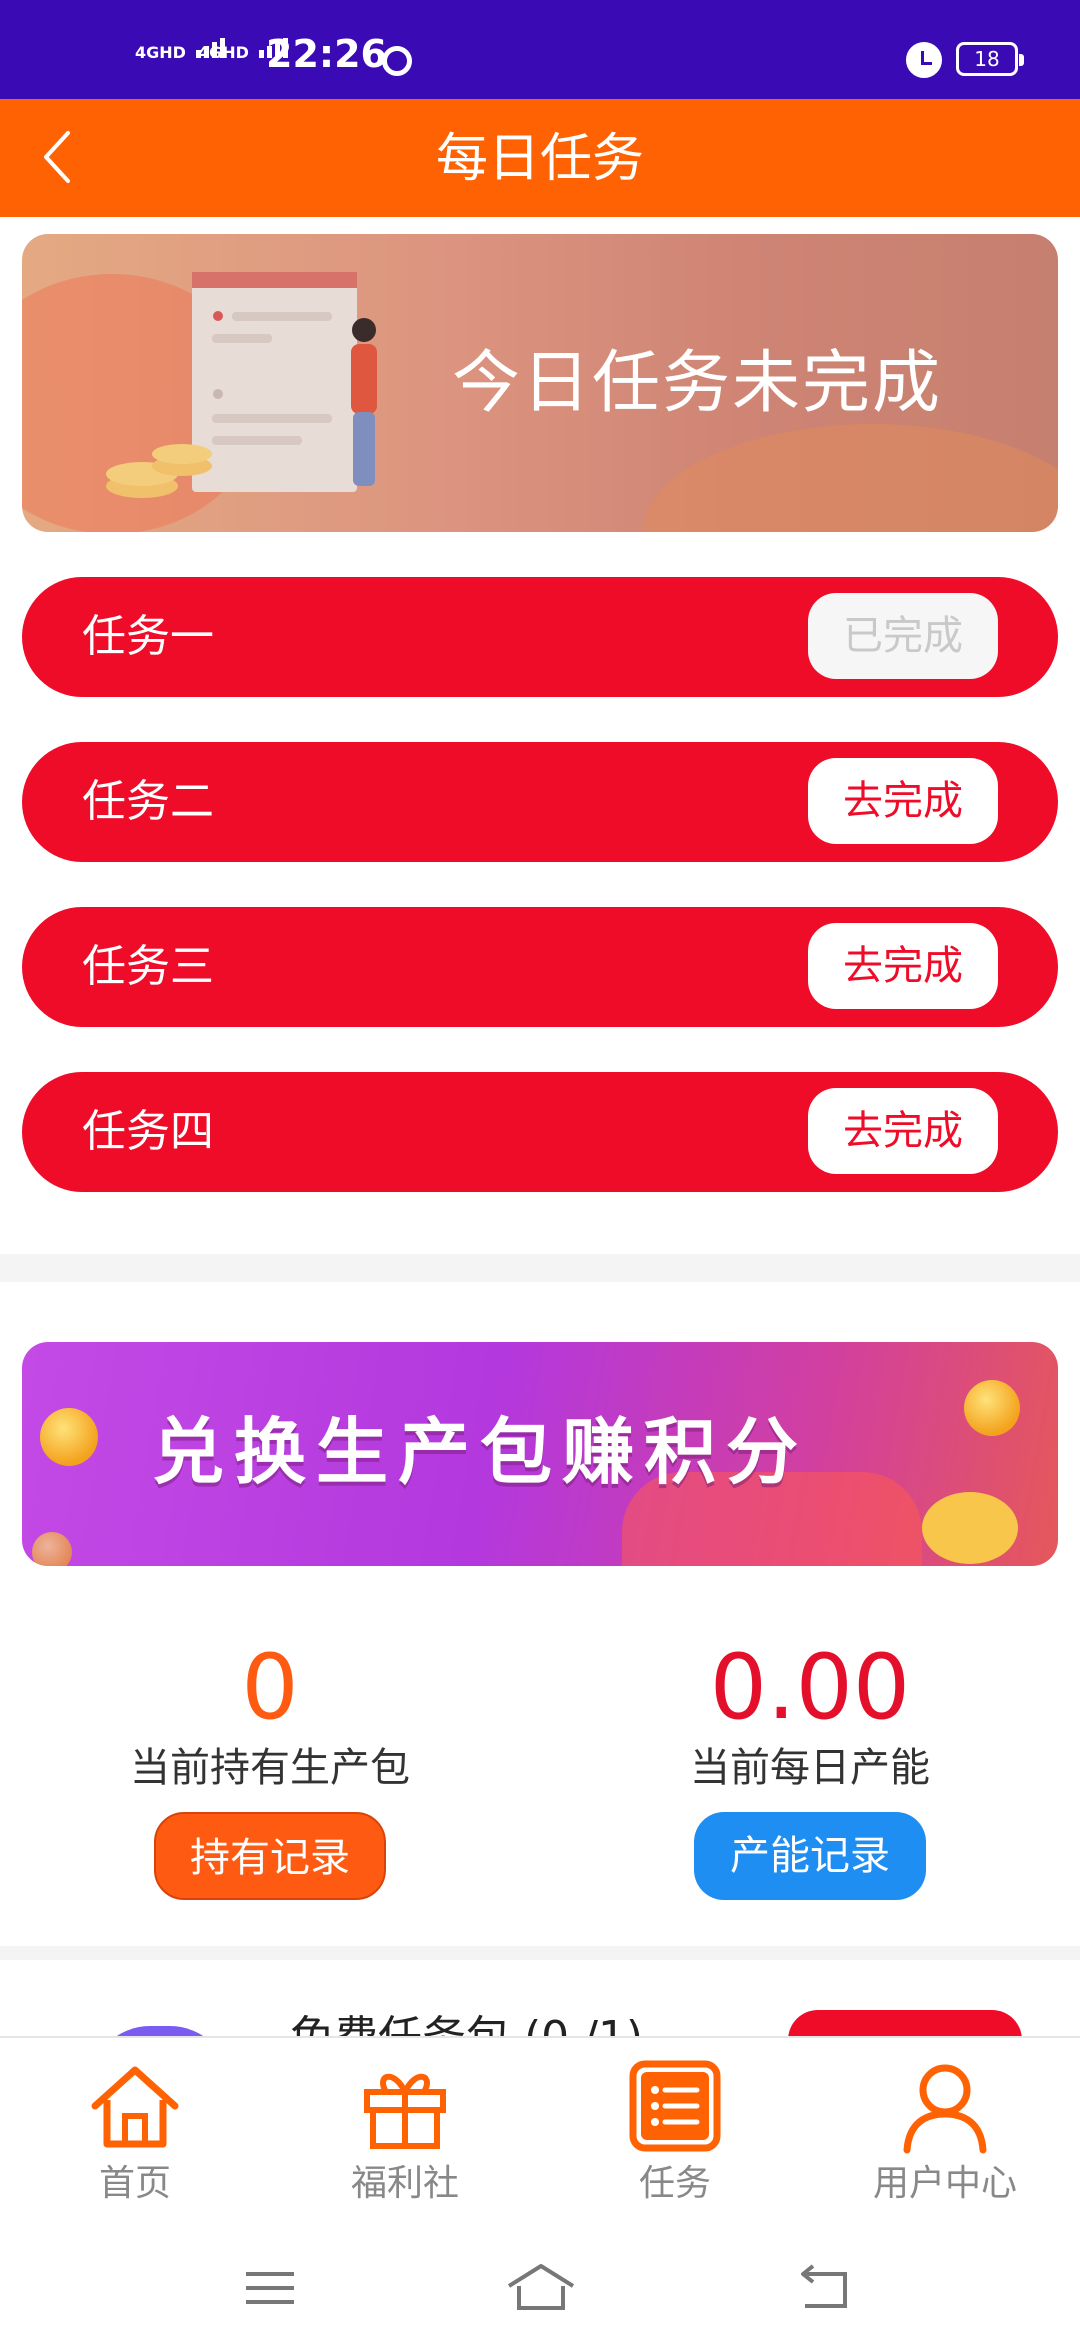 The width and height of the screenshot is (1080, 2340). What do you see at coordinates (148, 801) in the screenshot?
I see `task-name: 任务二` at bounding box center [148, 801].